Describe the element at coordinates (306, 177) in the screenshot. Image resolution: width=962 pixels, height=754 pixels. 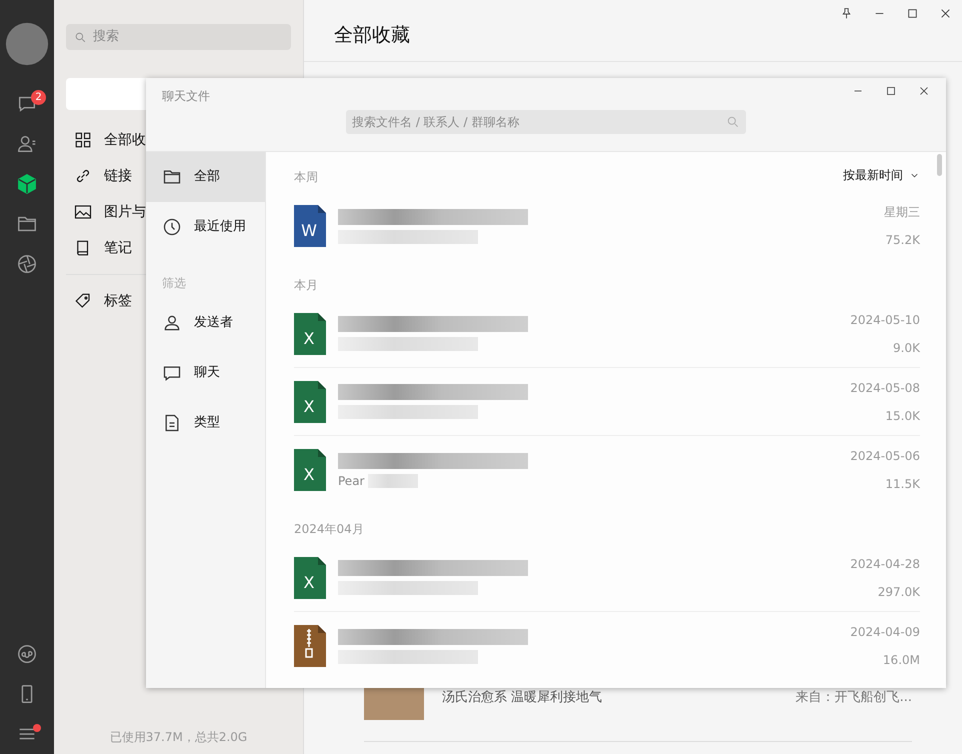
I see `group-heading: 本周` at that location.